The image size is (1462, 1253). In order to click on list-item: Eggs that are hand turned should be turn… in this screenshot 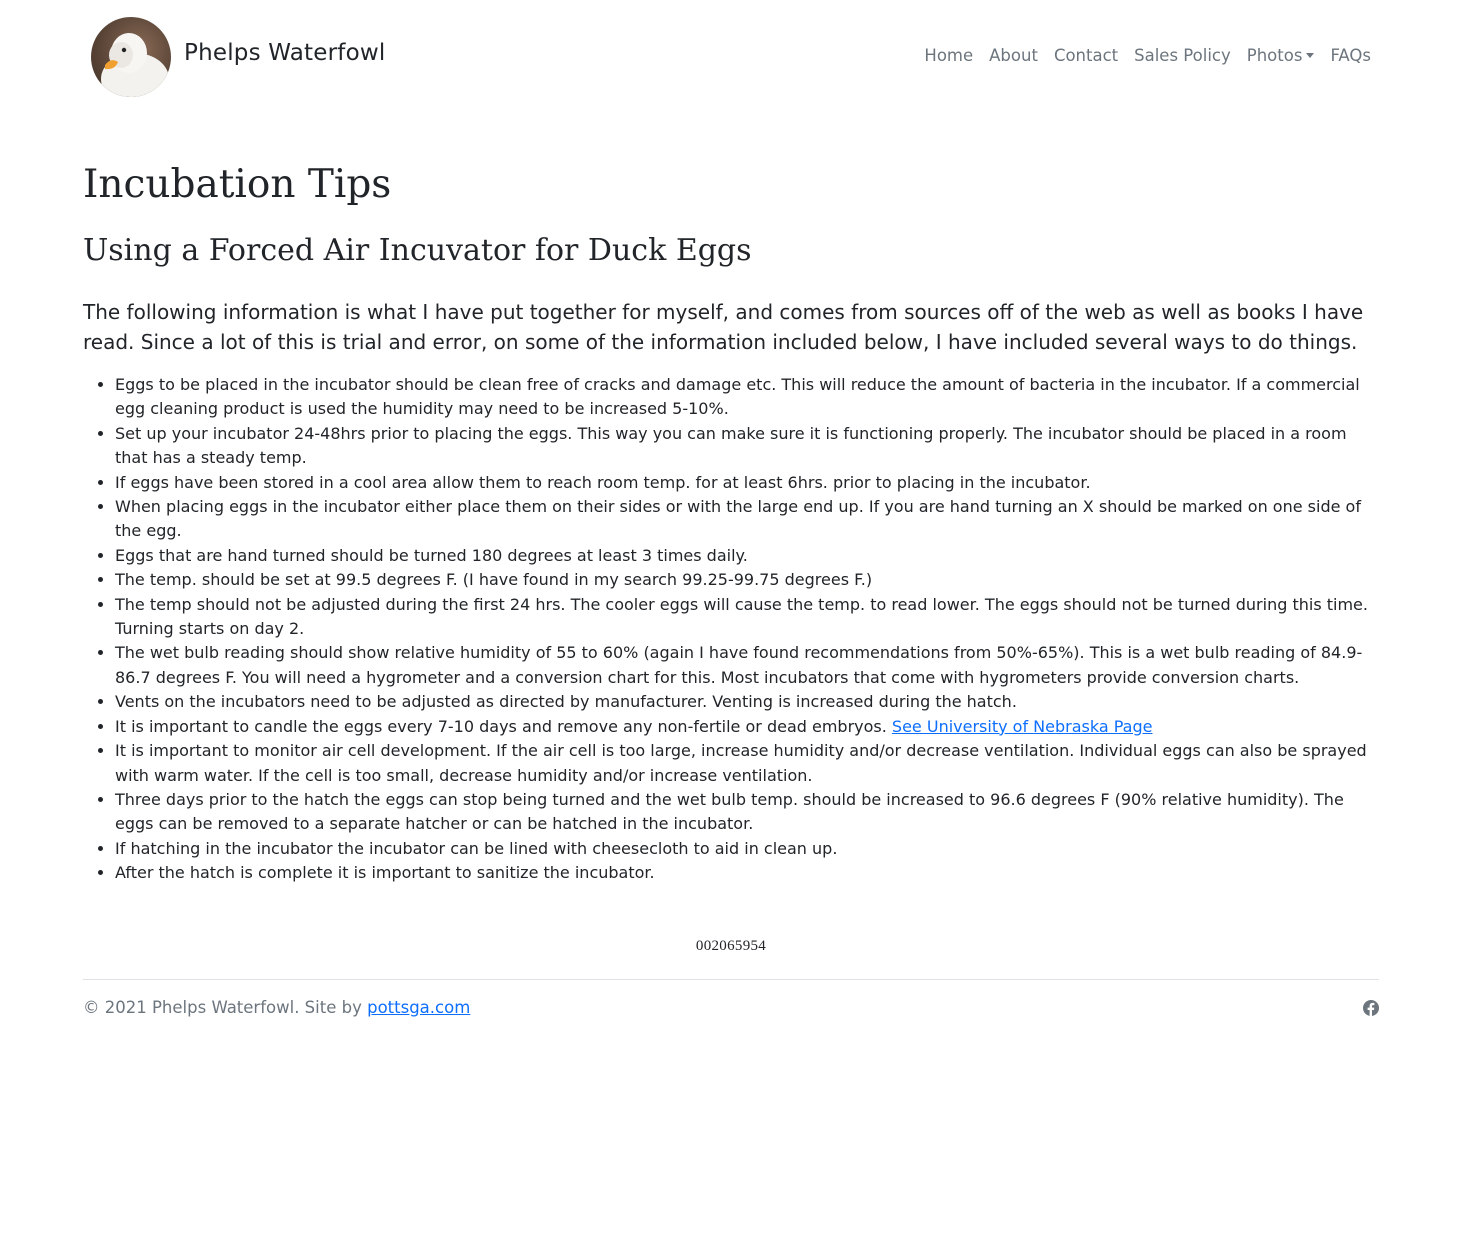, I will do `click(747, 556)`.